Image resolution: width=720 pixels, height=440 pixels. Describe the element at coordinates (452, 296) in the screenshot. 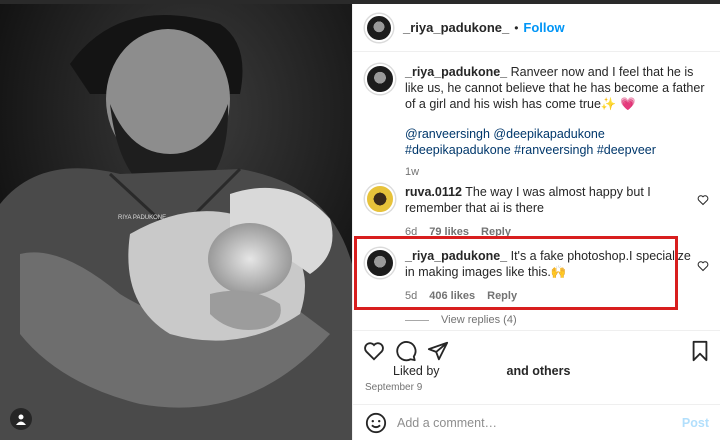

I see `comment-likes: 406 likes` at that location.